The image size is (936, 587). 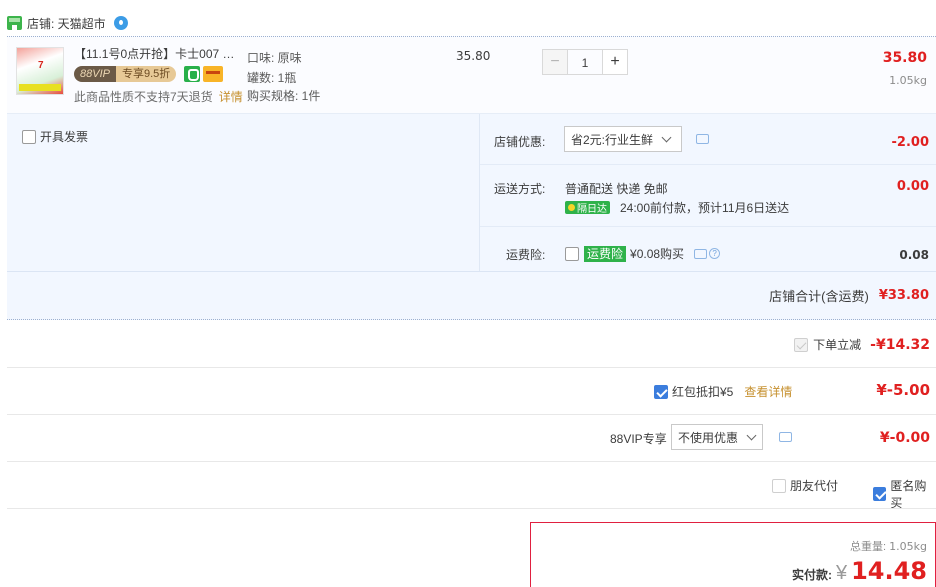 I want to click on shipping-label: 运送方式:, so click(x=520, y=189).